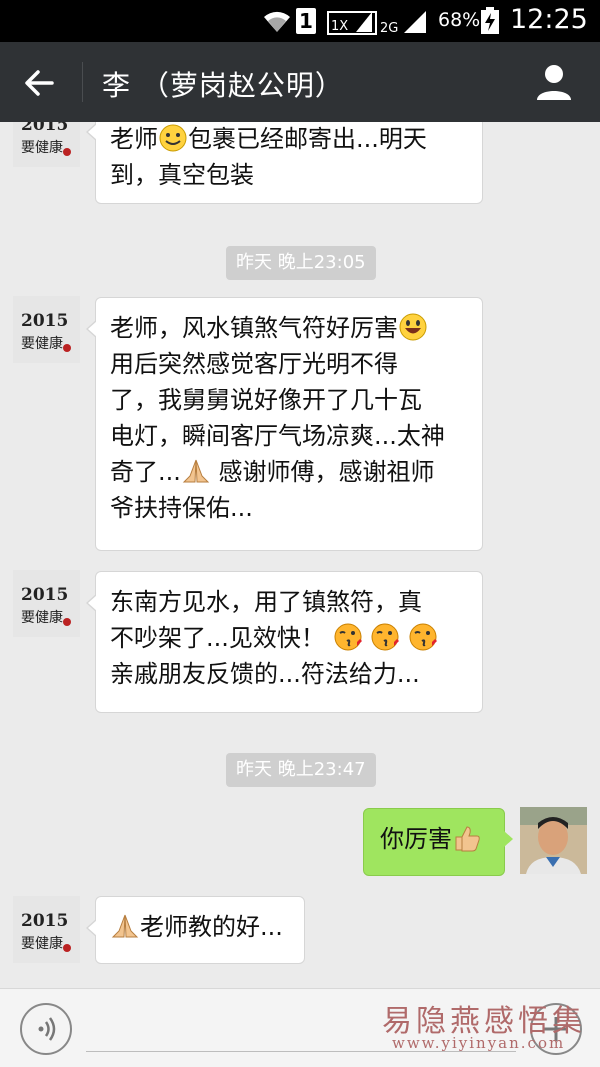 The height and width of the screenshot is (1067, 600). I want to click on message-bubble: 老师 包裹已经邮寄出...明天 到，真空包装, so click(284, 163).